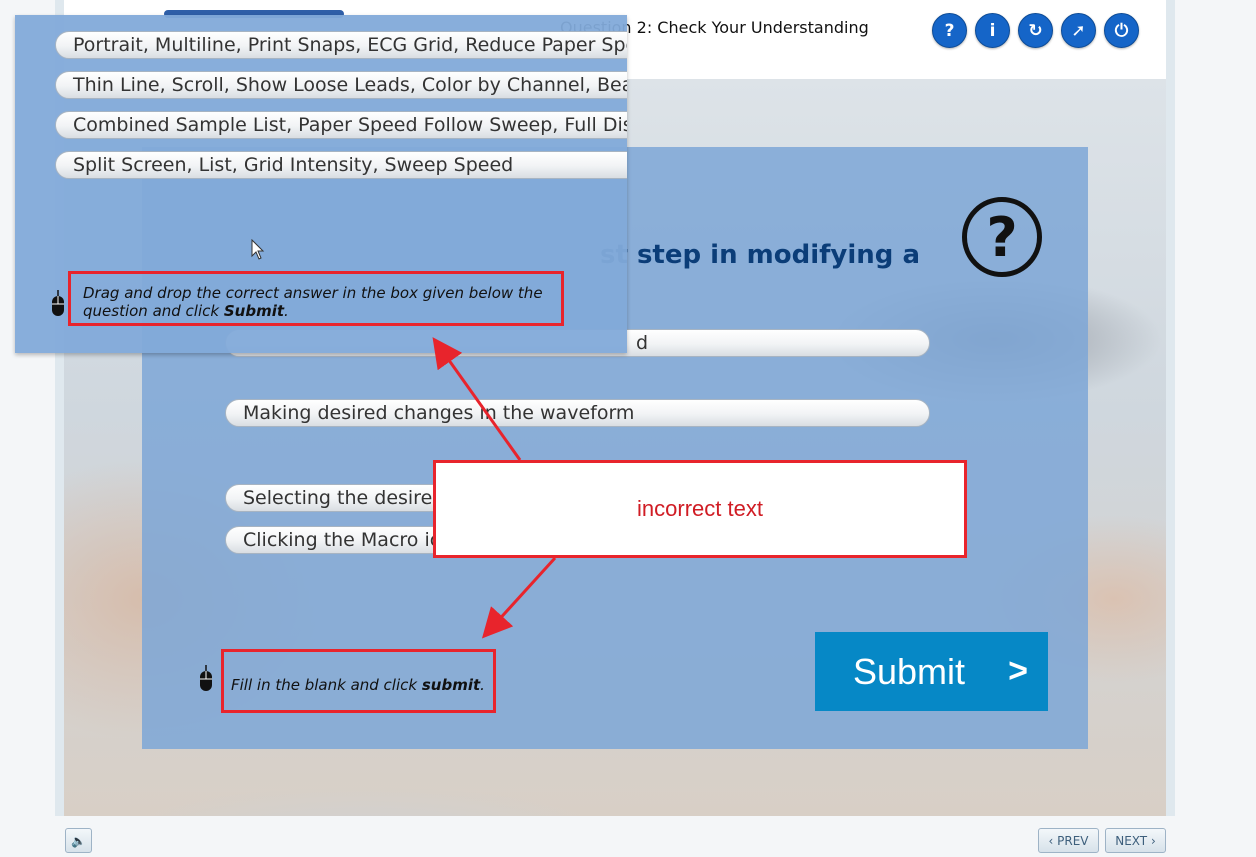 The width and height of the screenshot is (1256, 857). What do you see at coordinates (1135, 840) in the screenshot?
I see `next-button: NEXT ›` at bounding box center [1135, 840].